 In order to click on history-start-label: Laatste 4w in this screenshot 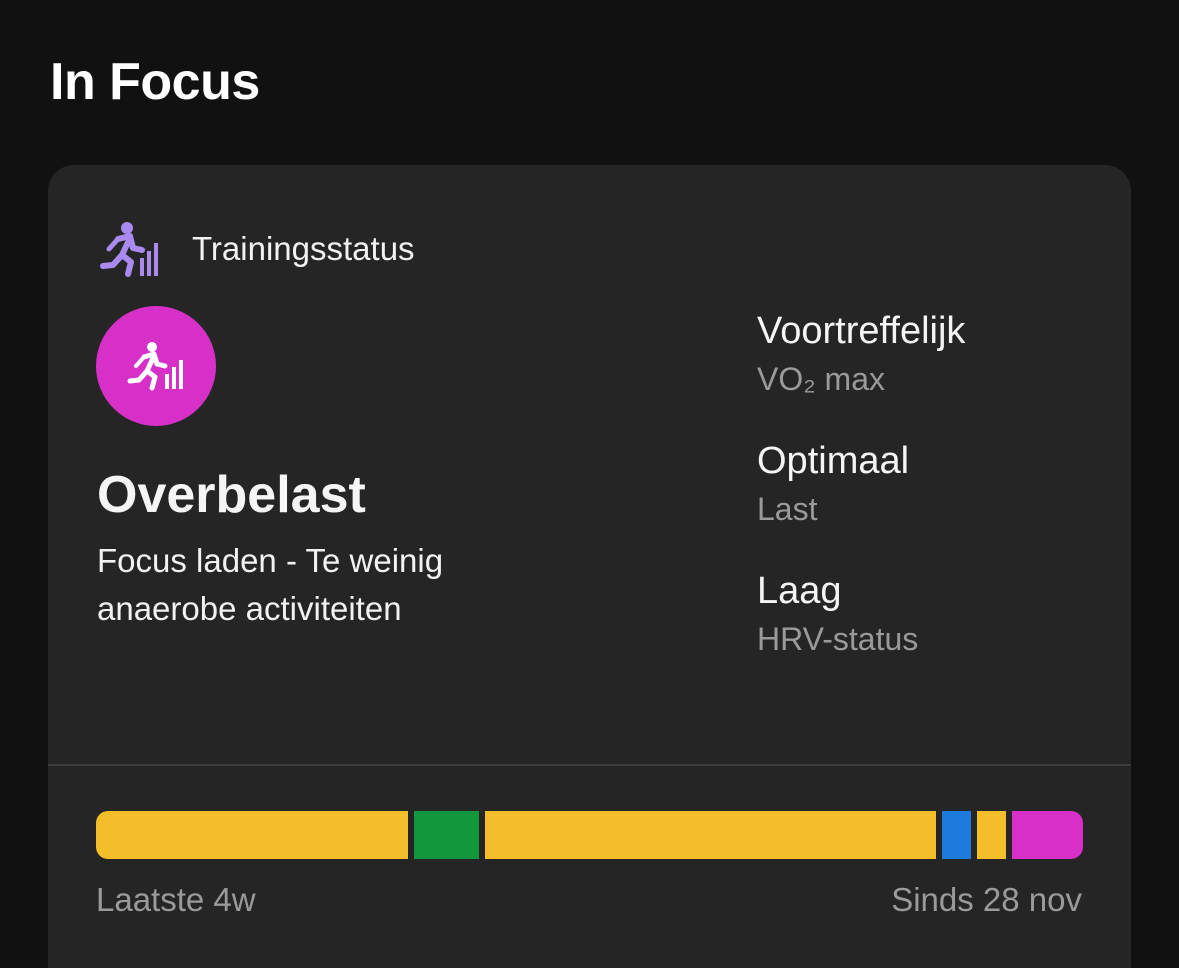, I will do `click(176, 899)`.